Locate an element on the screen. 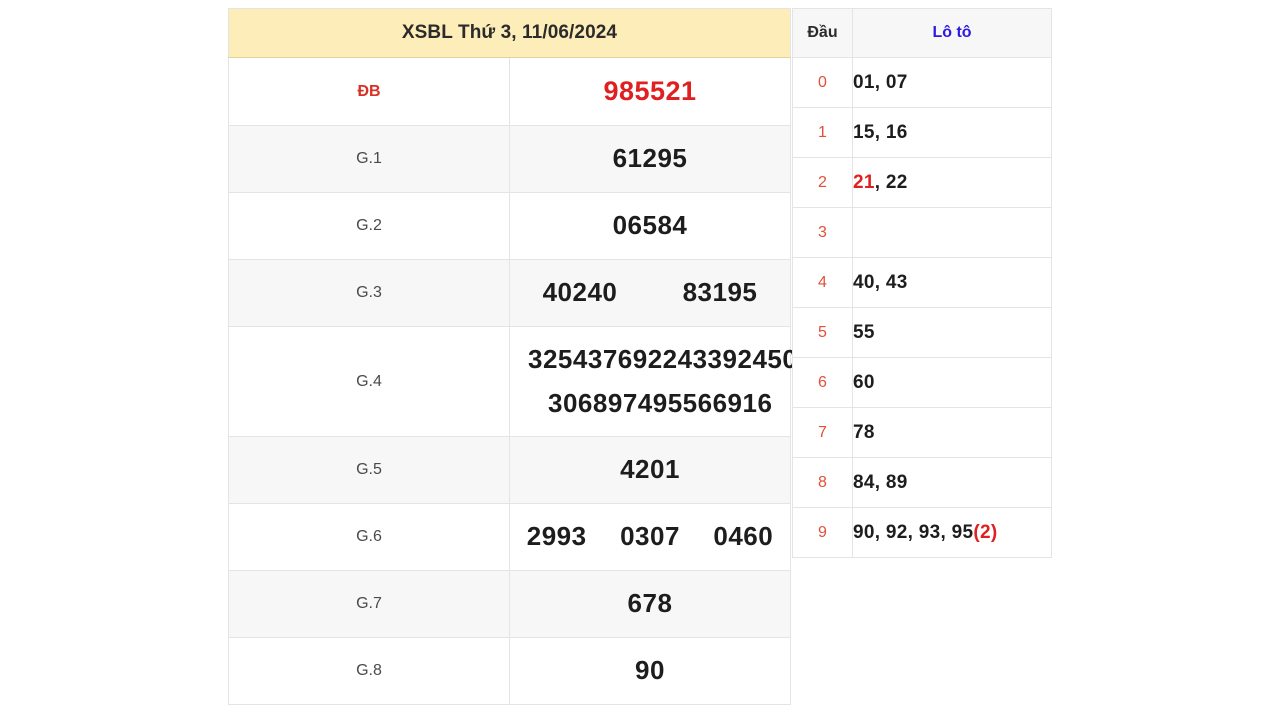 This screenshot has width=1280, height=720. prize-number: 2993 is located at coordinates (556, 536).